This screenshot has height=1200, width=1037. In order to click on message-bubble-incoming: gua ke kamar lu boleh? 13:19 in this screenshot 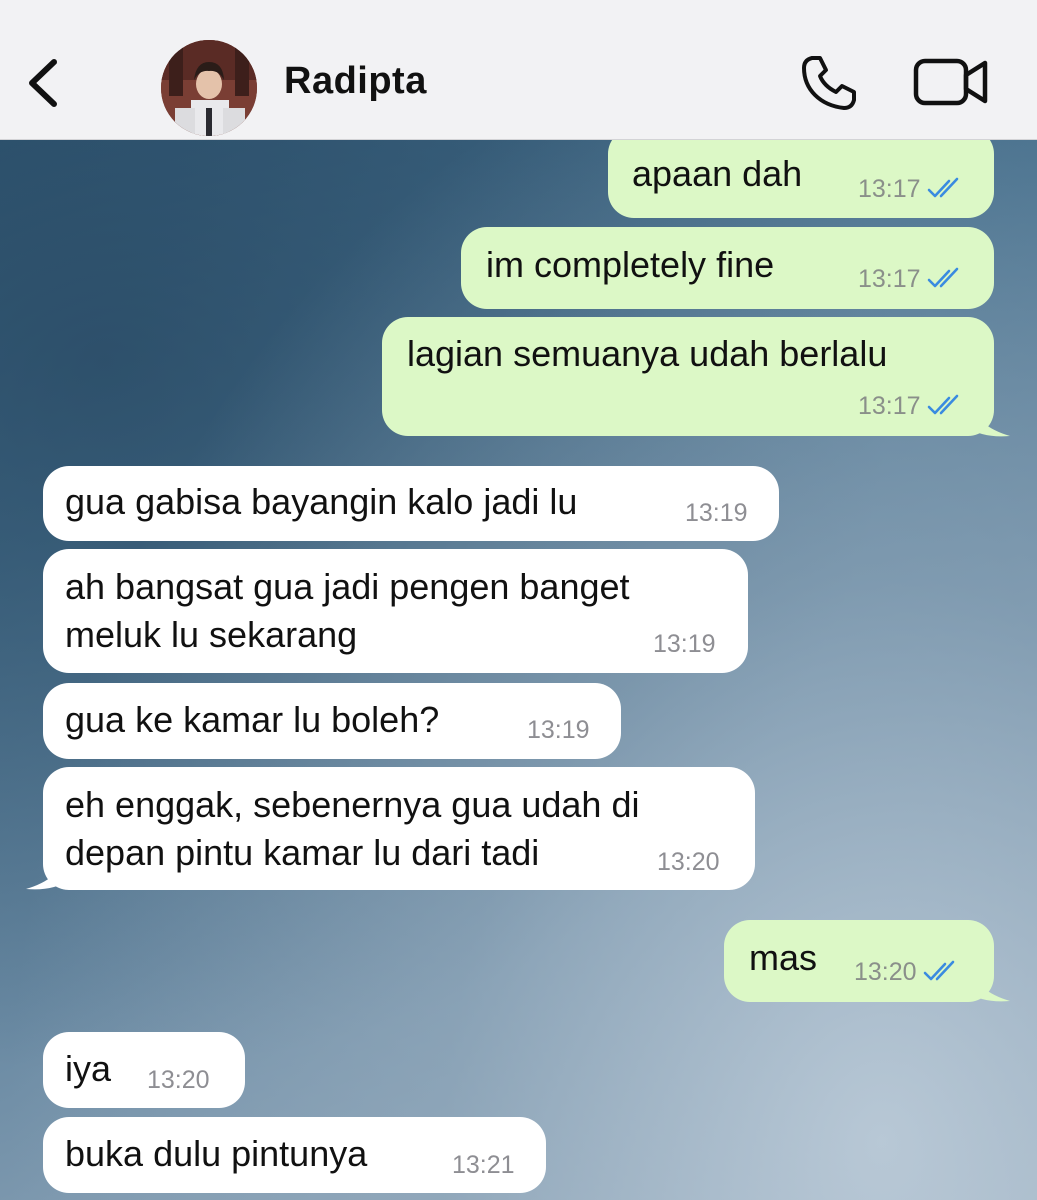, I will do `click(332, 721)`.